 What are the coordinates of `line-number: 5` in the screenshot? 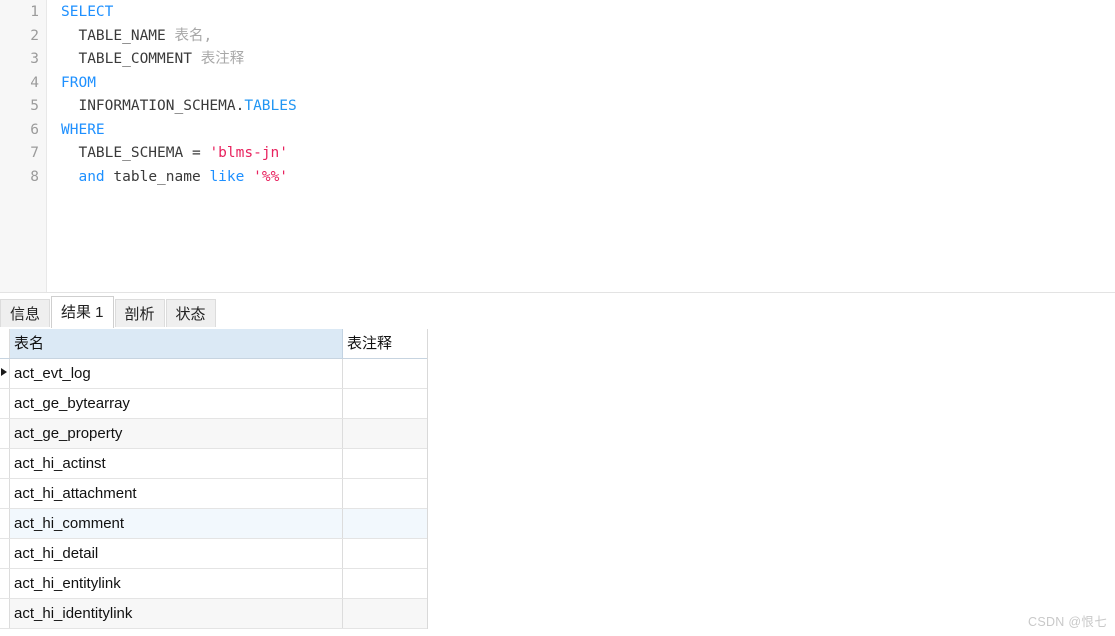 It's located at (34, 106).